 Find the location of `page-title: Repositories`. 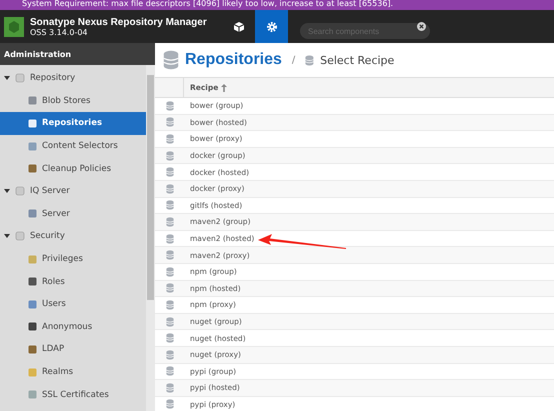

page-title: Repositories is located at coordinates (233, 60).